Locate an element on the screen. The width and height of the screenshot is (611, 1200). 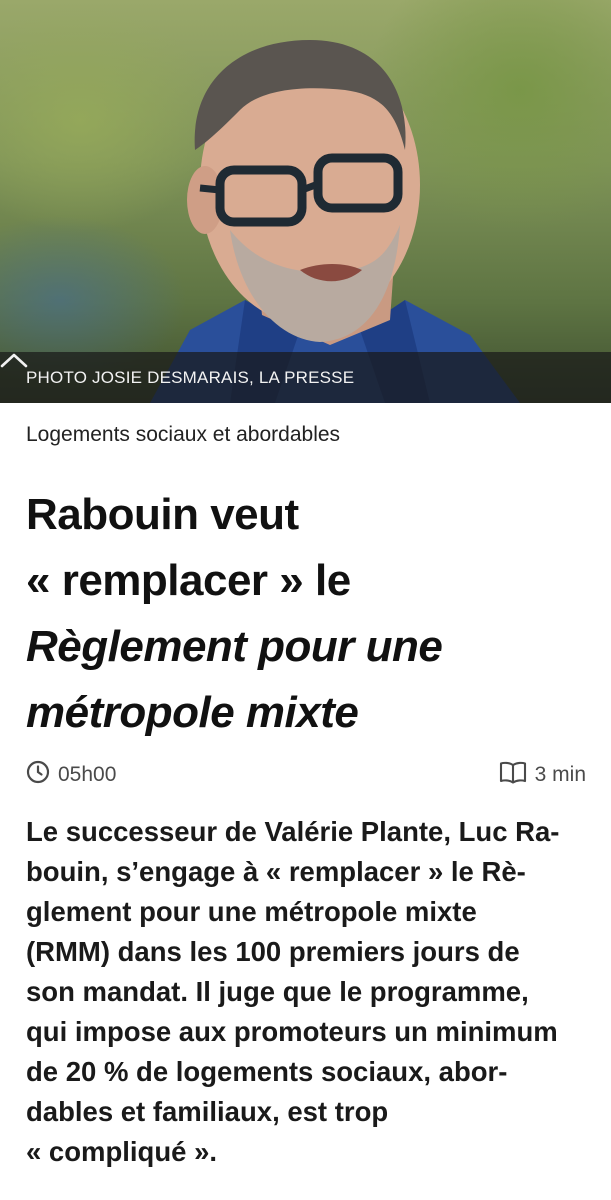
lede-line: bouin, s’engage à « remplacer » le Rè- is located at coordinates (276, 871).